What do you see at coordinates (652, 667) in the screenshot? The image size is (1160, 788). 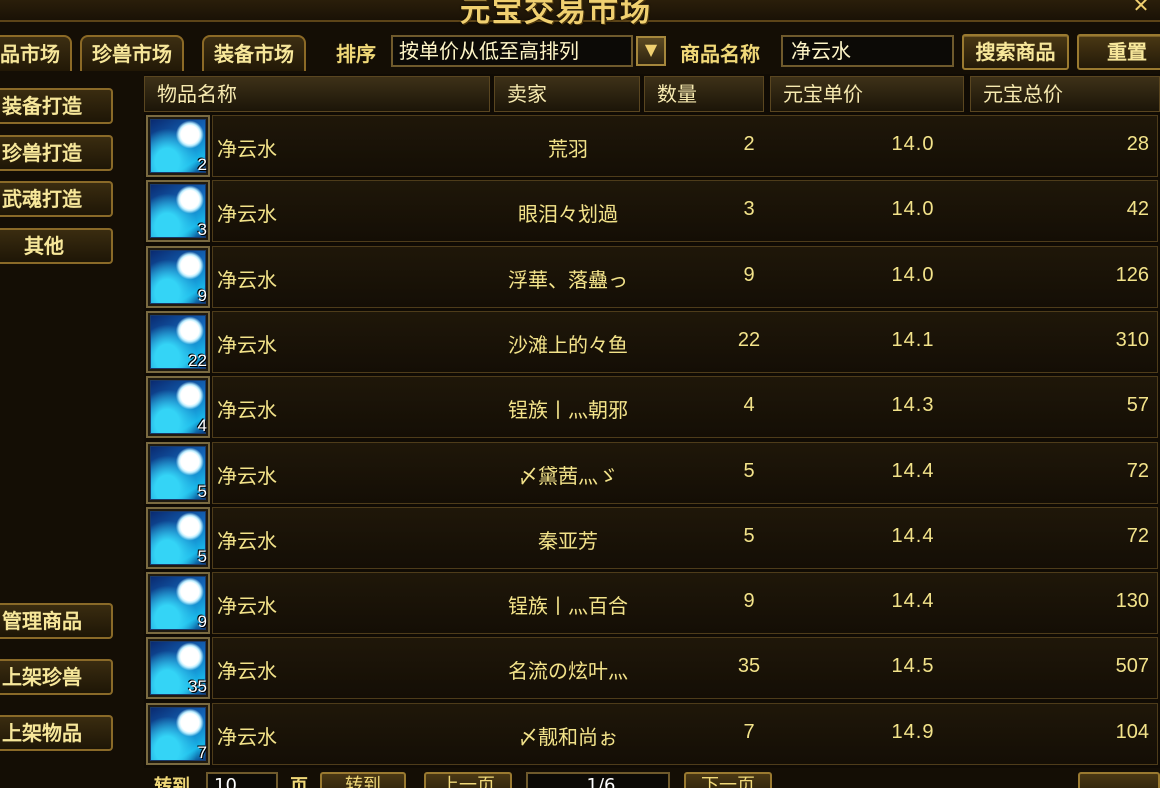 I see `table-row: 35 净云水 名流の炫叶灬 35 14.5 507` at bounding box center [652, 667].